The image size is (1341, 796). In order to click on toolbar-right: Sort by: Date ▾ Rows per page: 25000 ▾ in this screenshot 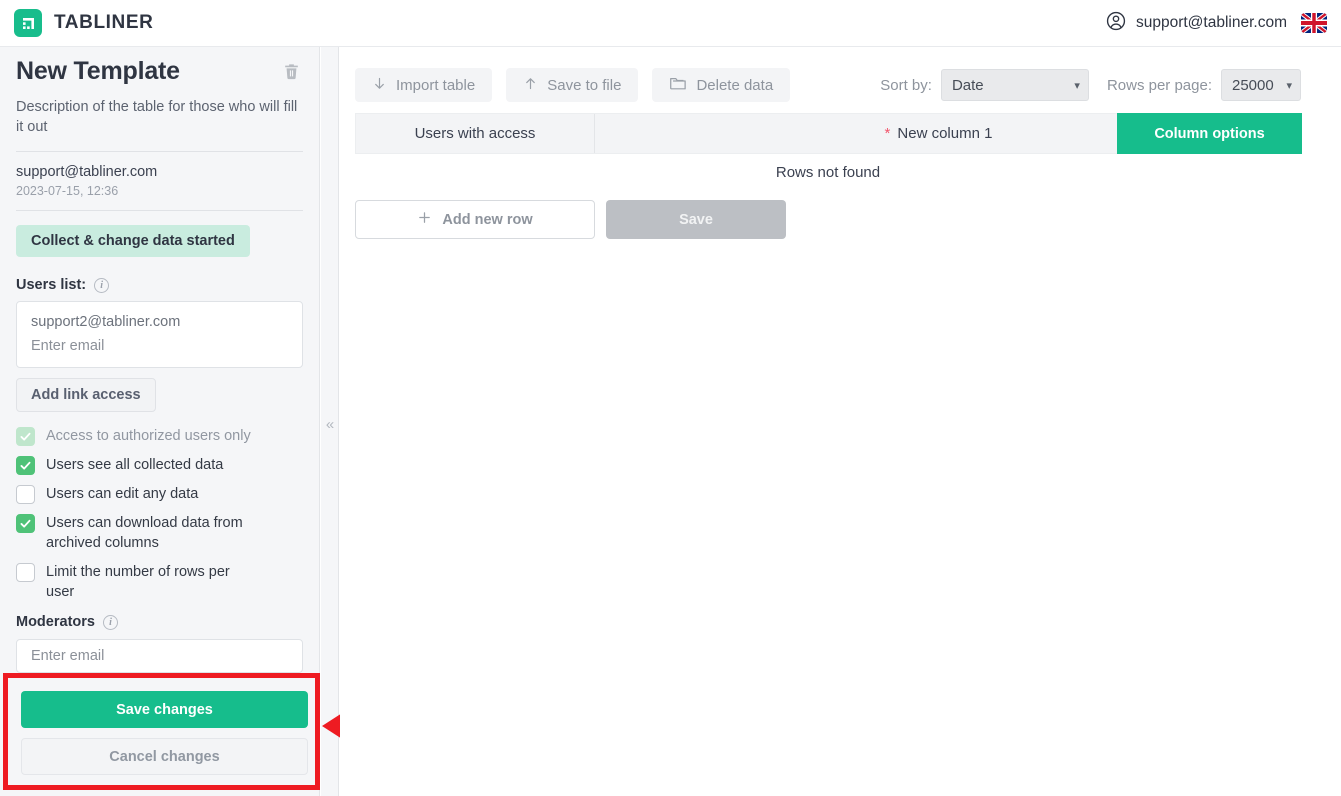, I will do `click(1090, 85)`.